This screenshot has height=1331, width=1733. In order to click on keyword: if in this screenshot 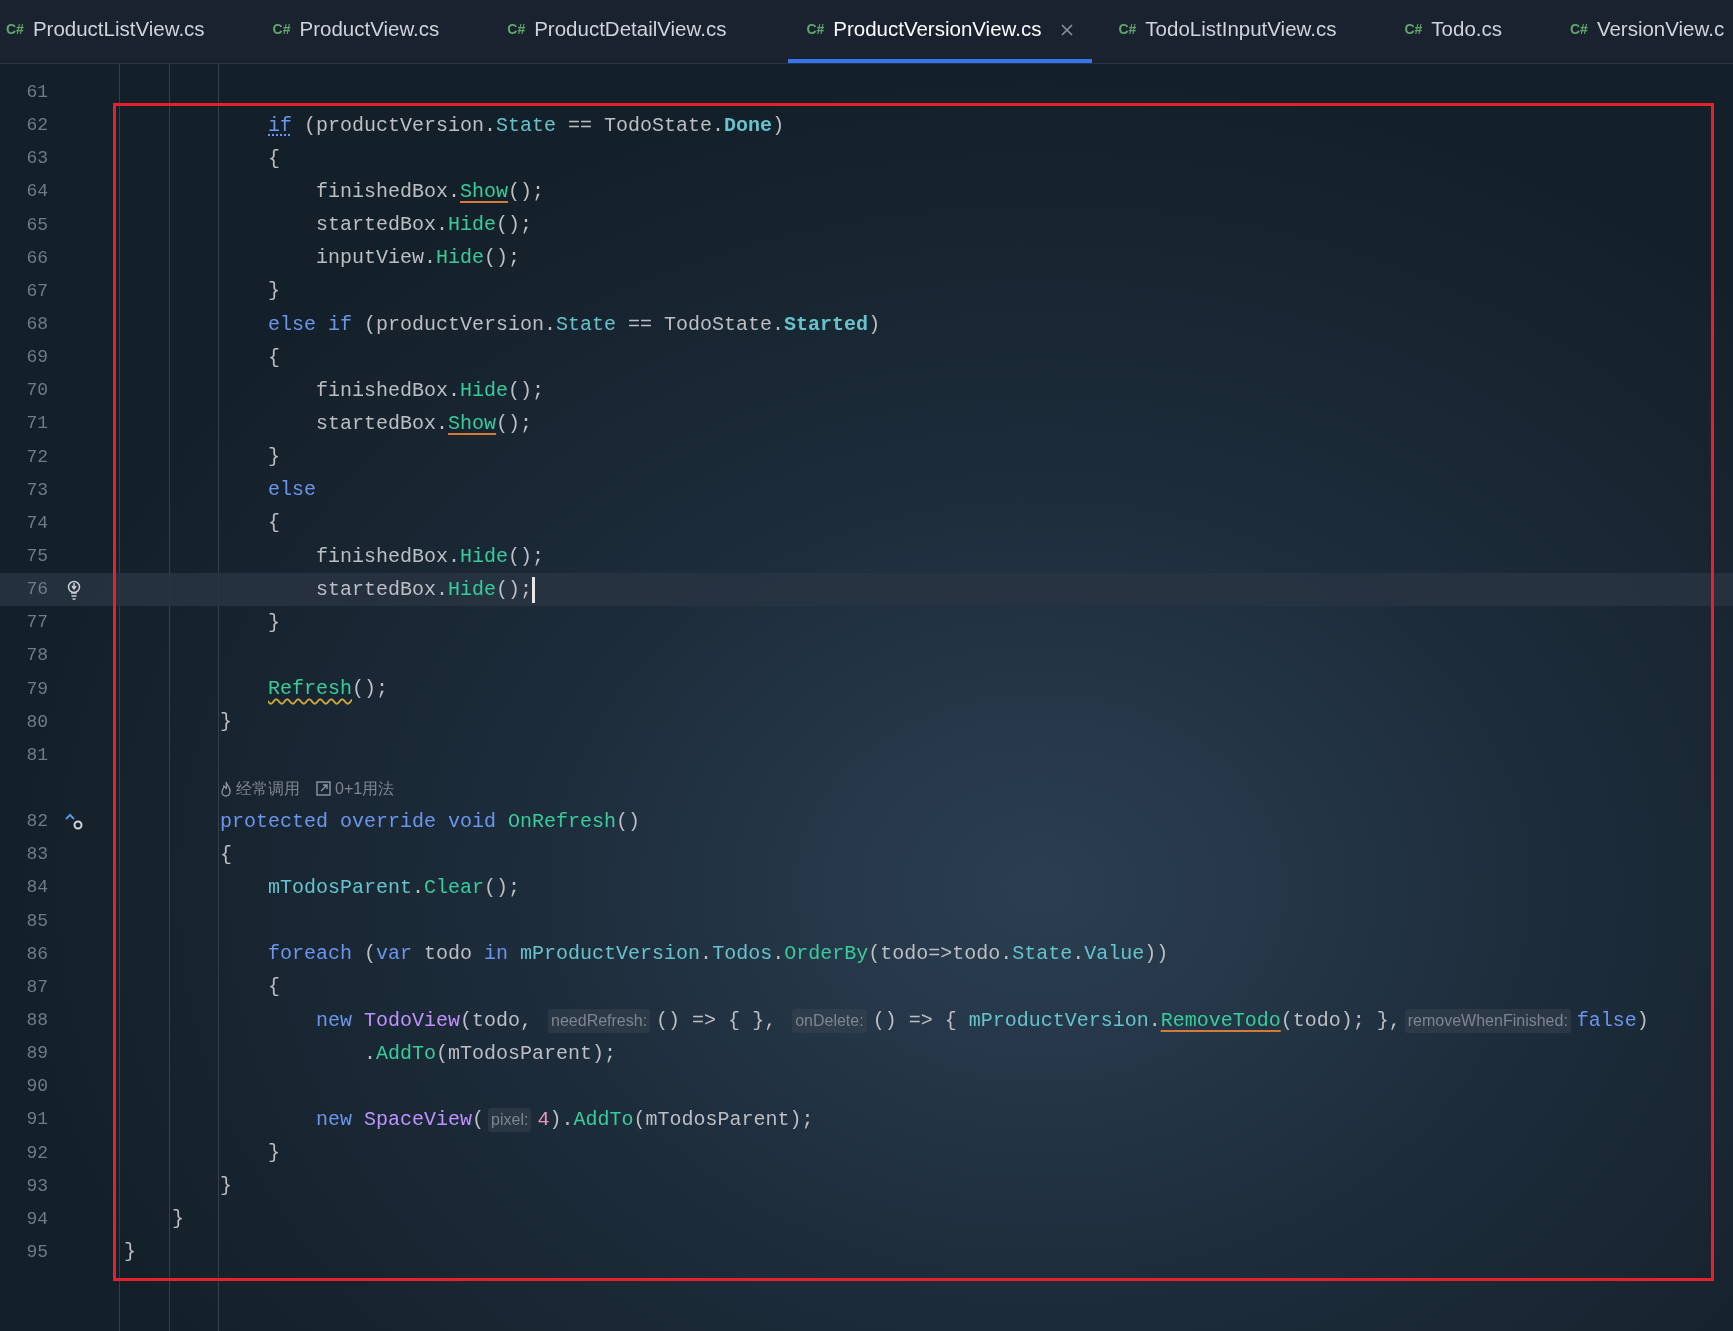, I will do `click(280, 125)`.